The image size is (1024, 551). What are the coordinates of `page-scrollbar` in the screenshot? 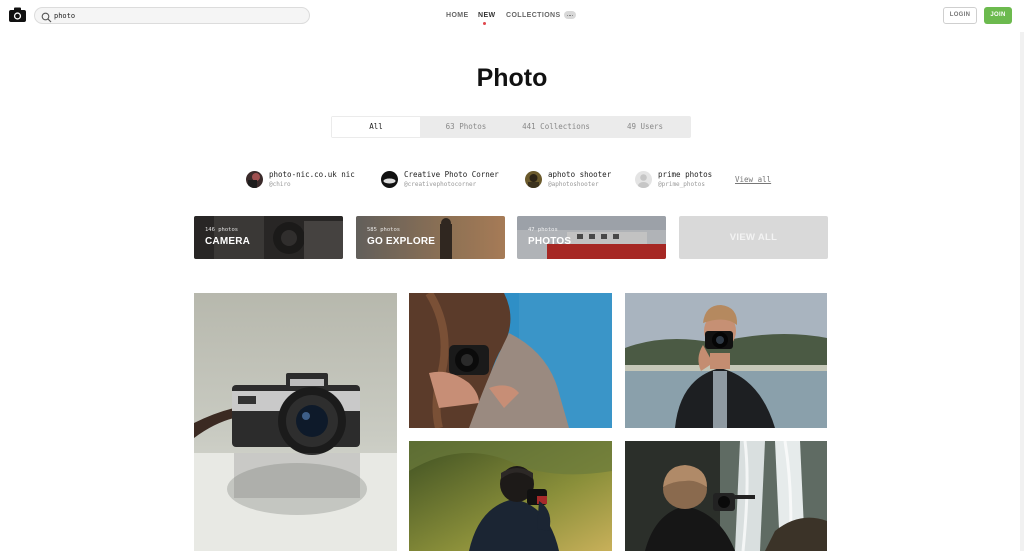 It's located at (1022, 291).